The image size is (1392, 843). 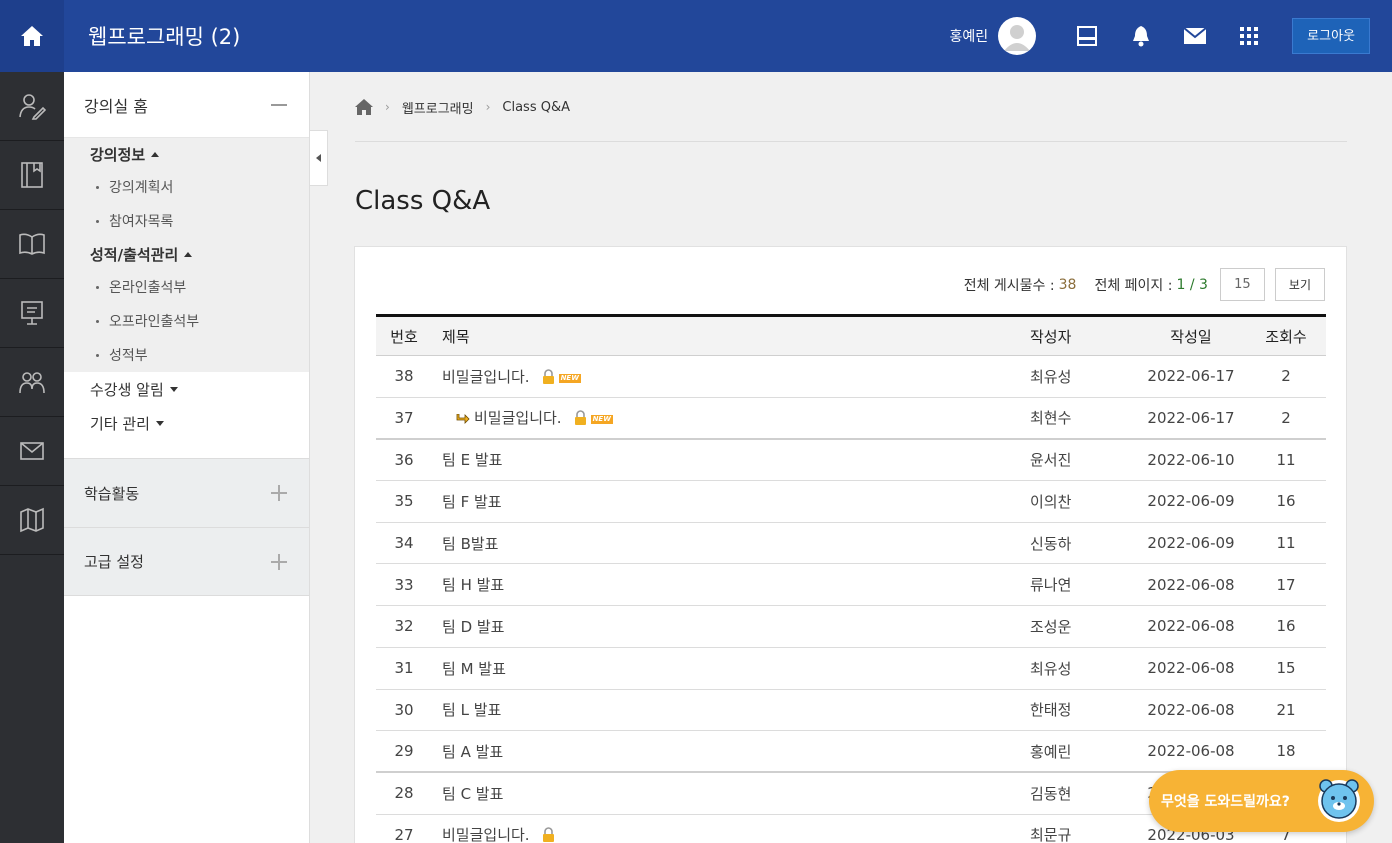 I want to click on table-row: 34 팀 B발표 신동하 2022-06-09 11, so click(x=851, y=543).